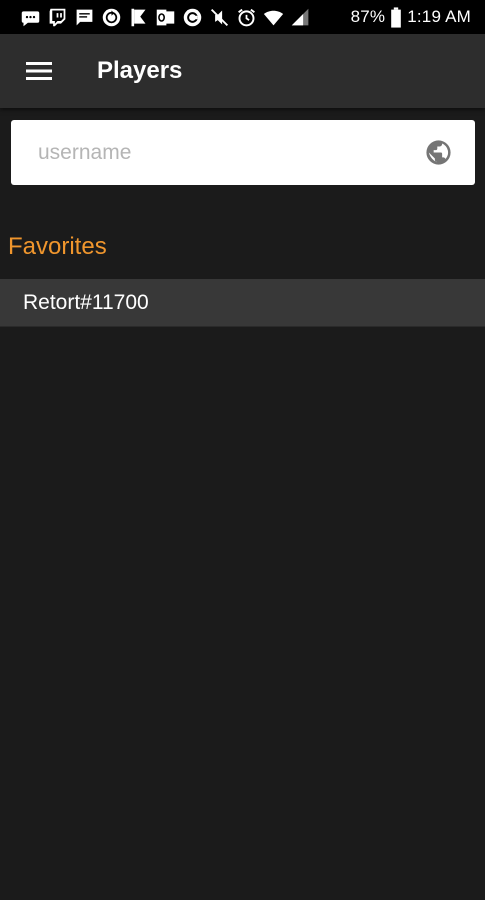 Image resolution: width=485 pixels, height=900 pixels. What do you see at coordinates (396, 17) in the screenshot?
I see `battery-icon` at bounding box center [396, 17].